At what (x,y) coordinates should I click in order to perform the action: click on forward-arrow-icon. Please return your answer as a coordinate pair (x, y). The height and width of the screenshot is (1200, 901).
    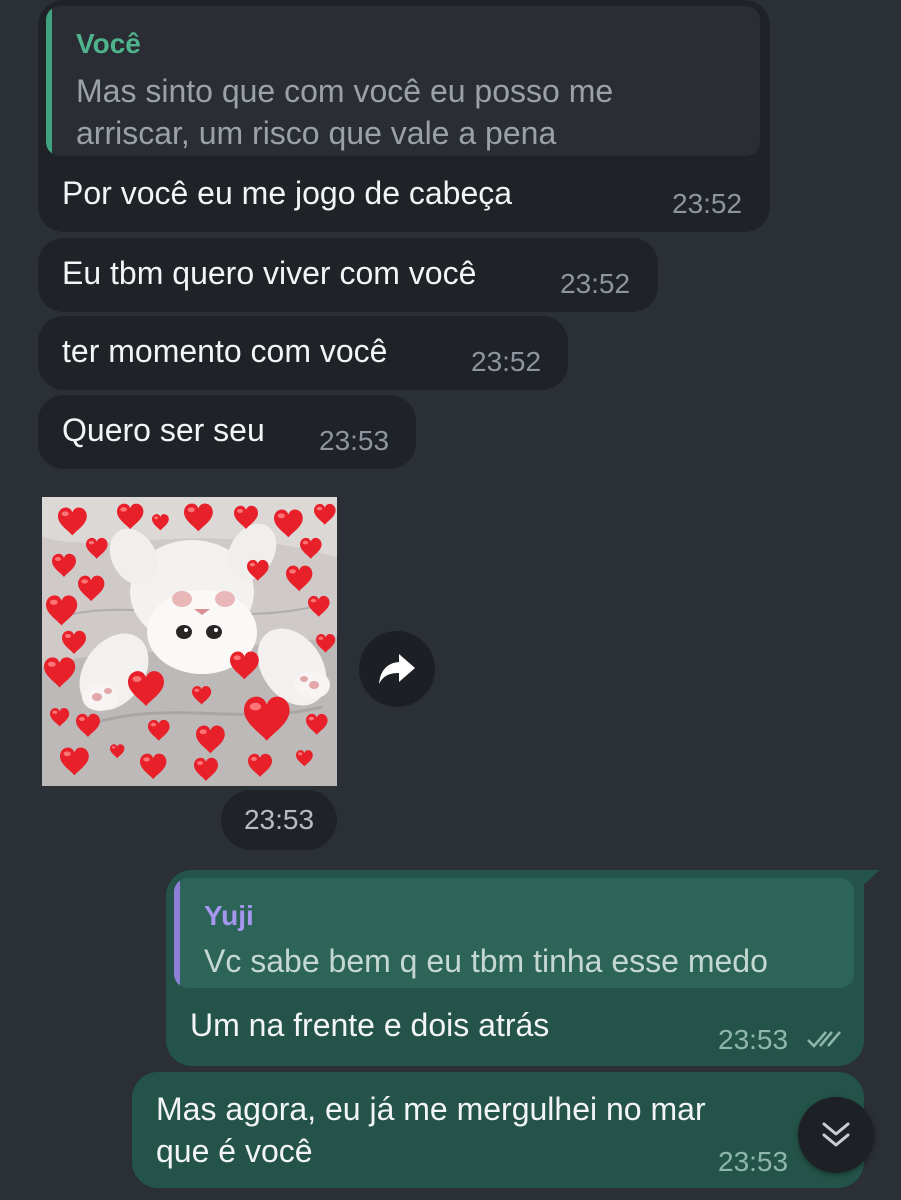
    Looking at the image, I should click on (397, 669).